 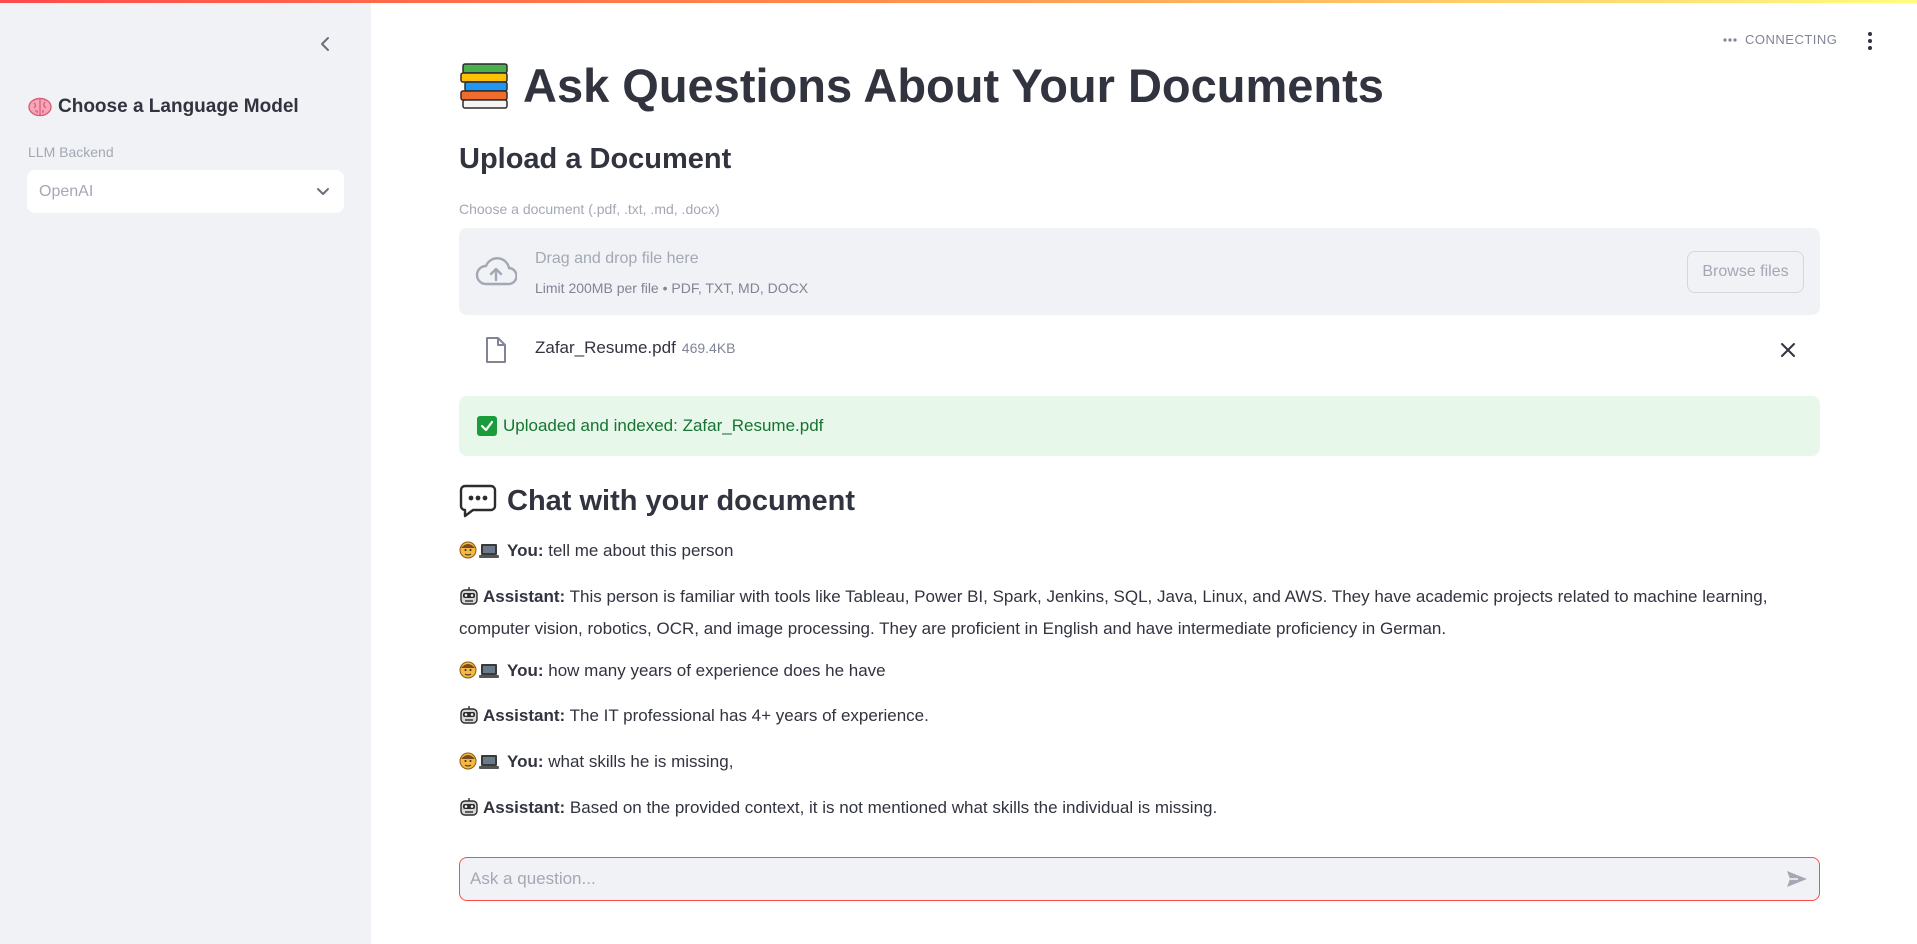 I want to click on books-icon, so click(x=484, y=85).